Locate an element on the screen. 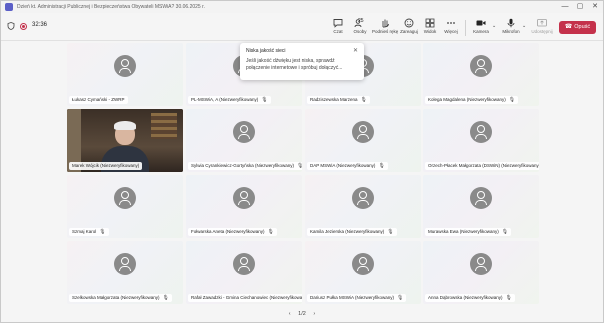 The width and height of the screenshot is (604, 323). participant-tile: Murawska Ewa (Niezweryfikowany) 🎙 is located at coordinates (481, 206).